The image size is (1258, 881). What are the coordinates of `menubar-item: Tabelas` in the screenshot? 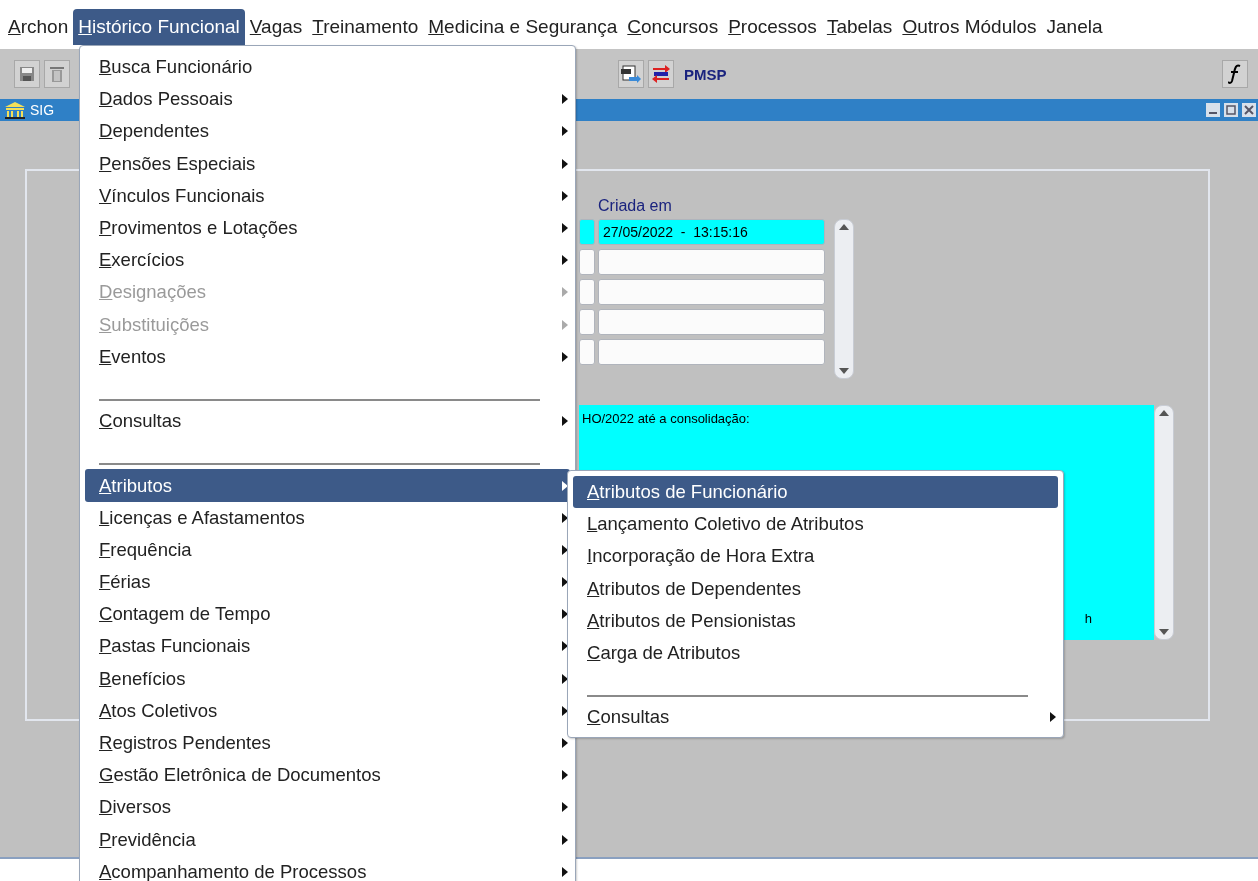 It's located at (859, 27).